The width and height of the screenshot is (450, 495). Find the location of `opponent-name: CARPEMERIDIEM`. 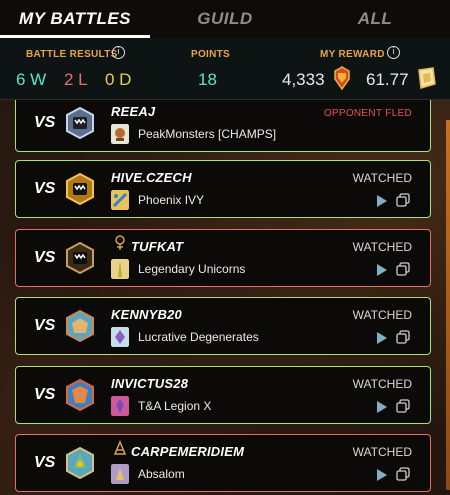

opponent-name: CARPEMERIDIEM is located at coordinates (187, 451).